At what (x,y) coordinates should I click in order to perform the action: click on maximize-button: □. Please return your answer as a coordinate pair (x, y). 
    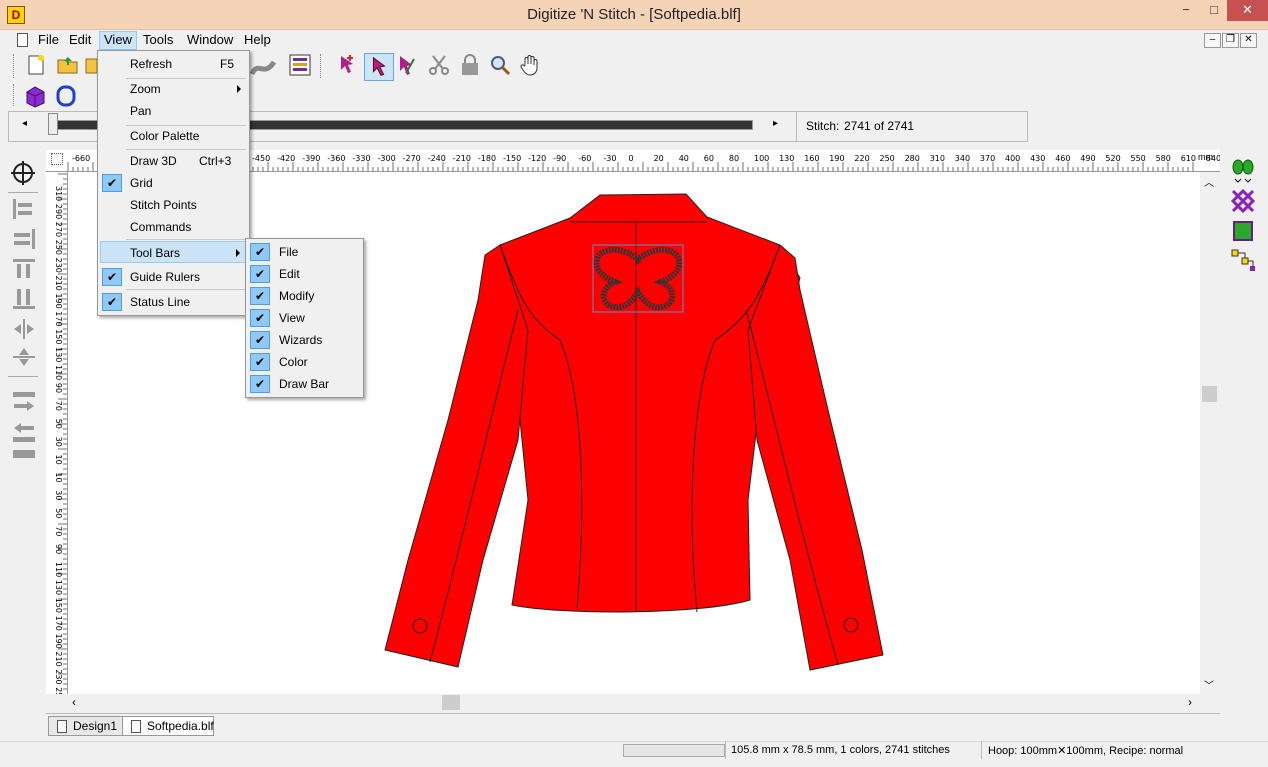
    Looking at the image, I should click on (1214, 10).